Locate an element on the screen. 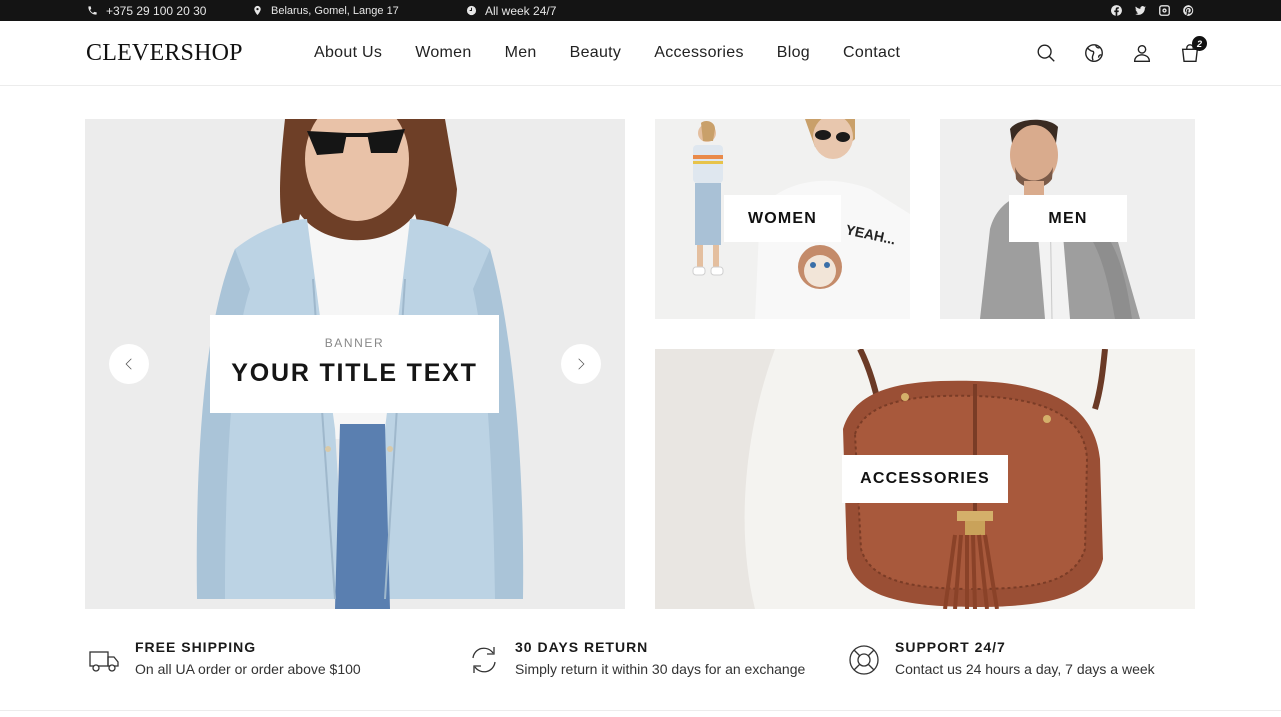 The height and width of the screenshot is (717, 1281). nav-men: Men is located at coordinates (521, 53).